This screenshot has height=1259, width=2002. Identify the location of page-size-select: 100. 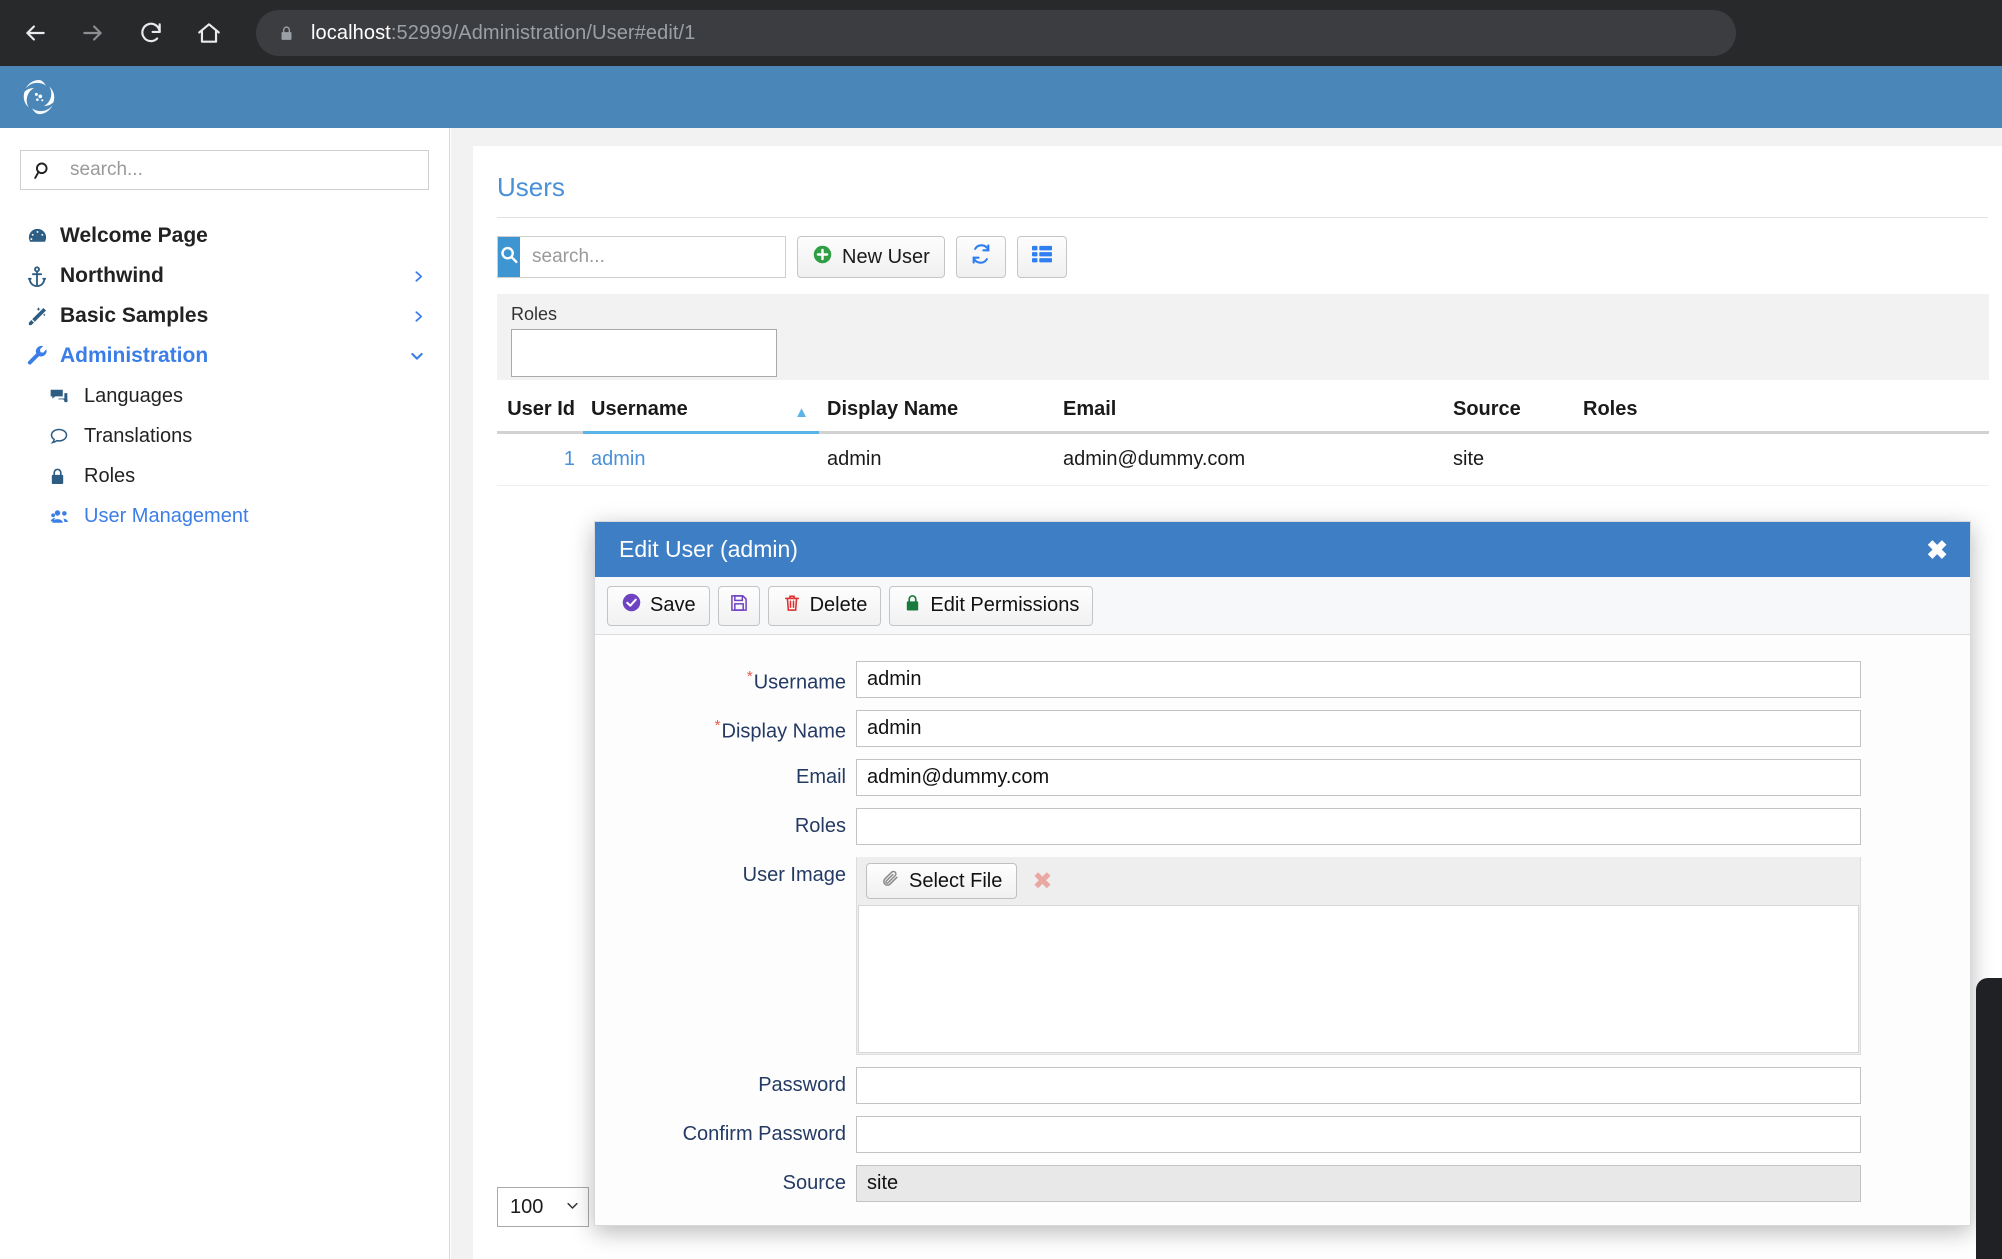
(543, 1207).